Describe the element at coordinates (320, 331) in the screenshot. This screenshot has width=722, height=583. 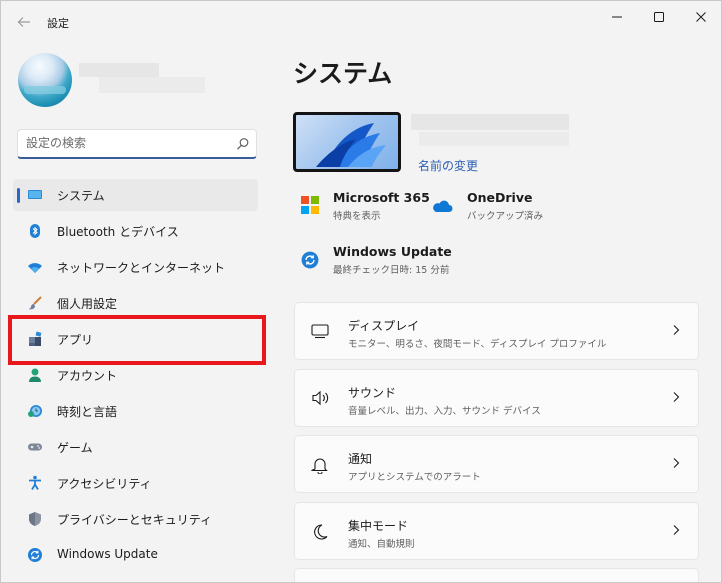
I see `monitor-icon` at that location.